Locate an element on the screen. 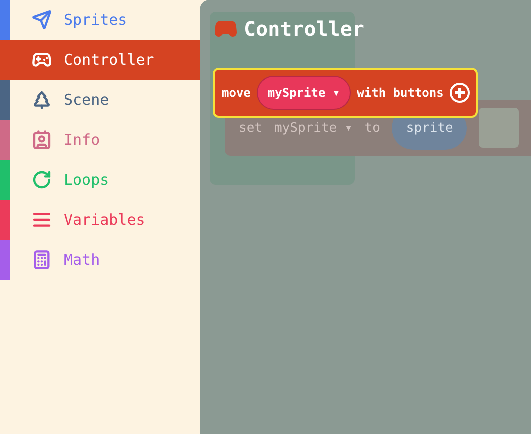 This screenshot has width=531, height=434. paper-plane-icon is located at coordinates (42, 20).